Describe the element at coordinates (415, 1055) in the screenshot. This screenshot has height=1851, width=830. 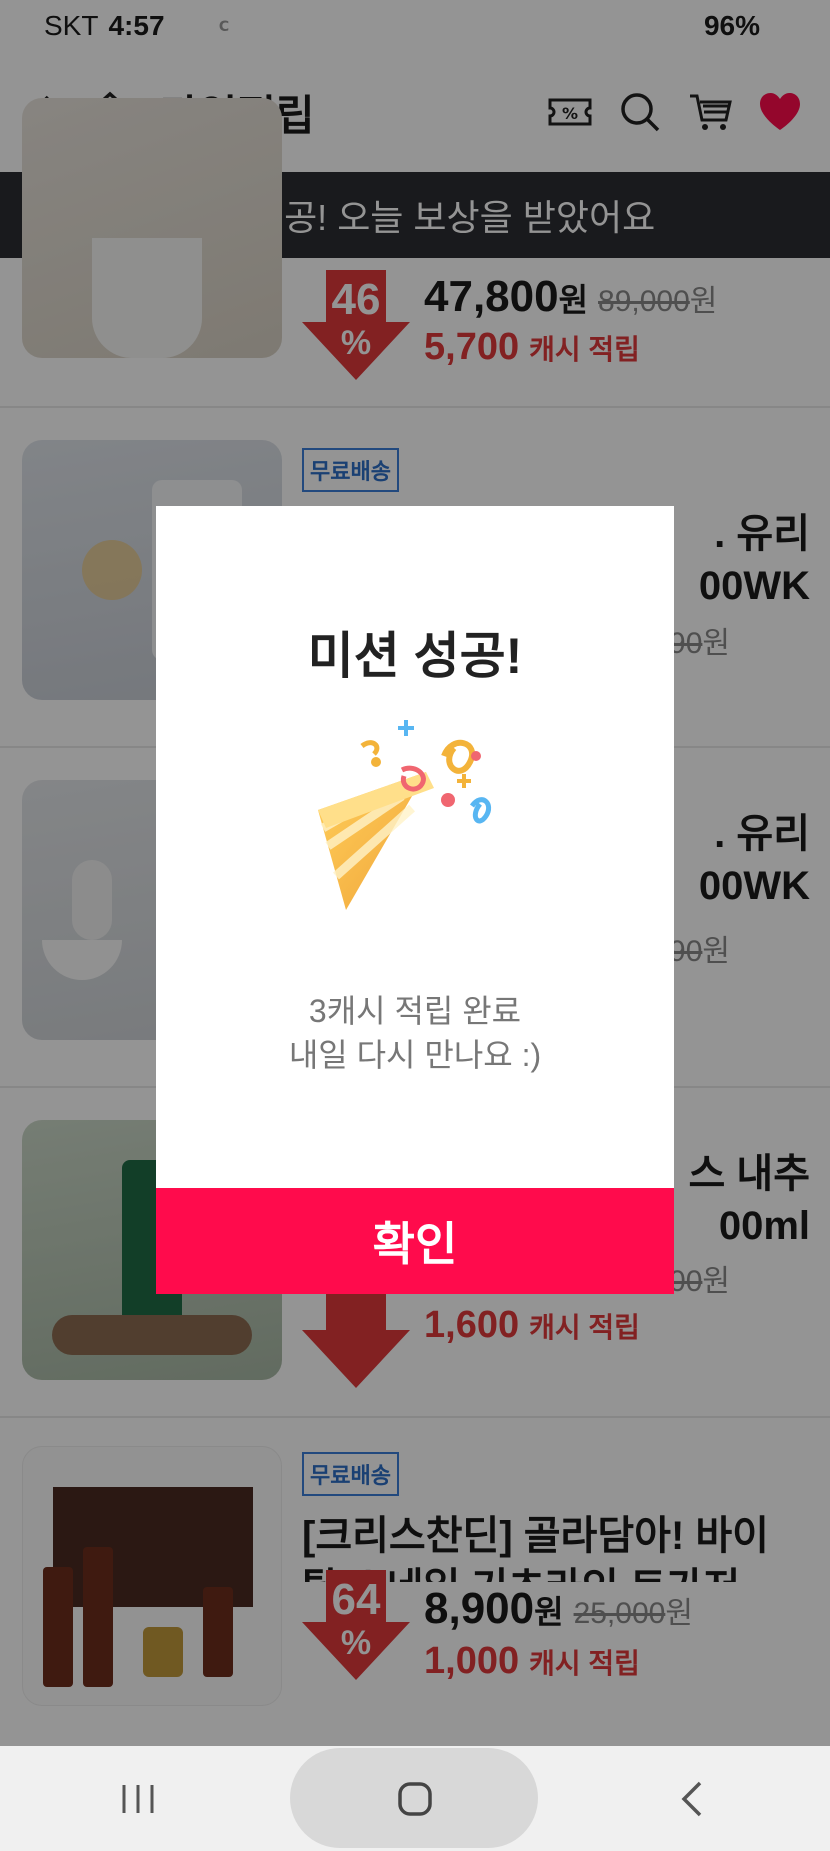
I see `dialog-message-line2: 내일 다시 만나요 :)` at that location.